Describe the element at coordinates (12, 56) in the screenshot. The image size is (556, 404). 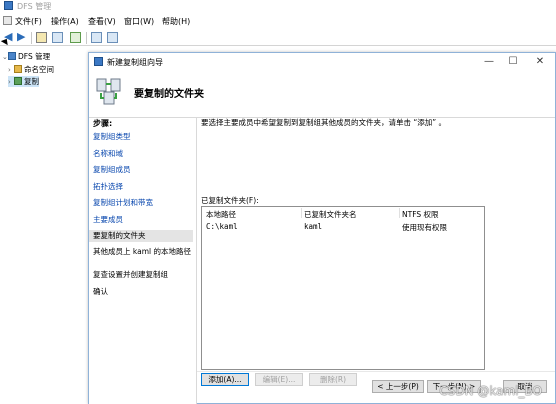
I see `dfs-node-icon` at that location.